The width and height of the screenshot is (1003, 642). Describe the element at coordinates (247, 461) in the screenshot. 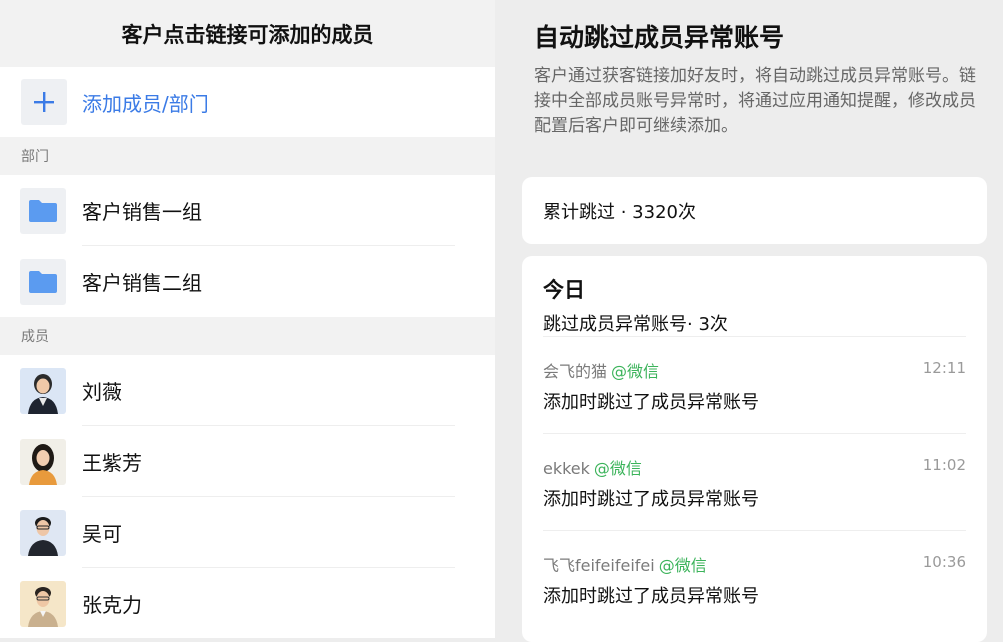

I see `member-item: 王紫芳` at that location.